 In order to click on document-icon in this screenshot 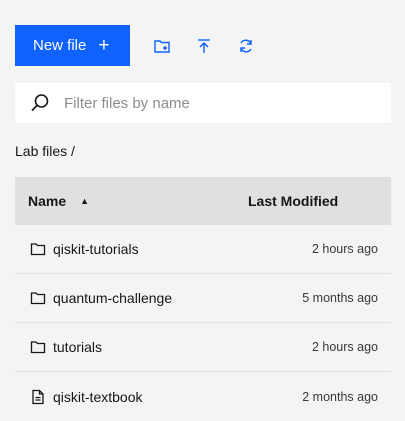, I will do `click(38, 397)`.